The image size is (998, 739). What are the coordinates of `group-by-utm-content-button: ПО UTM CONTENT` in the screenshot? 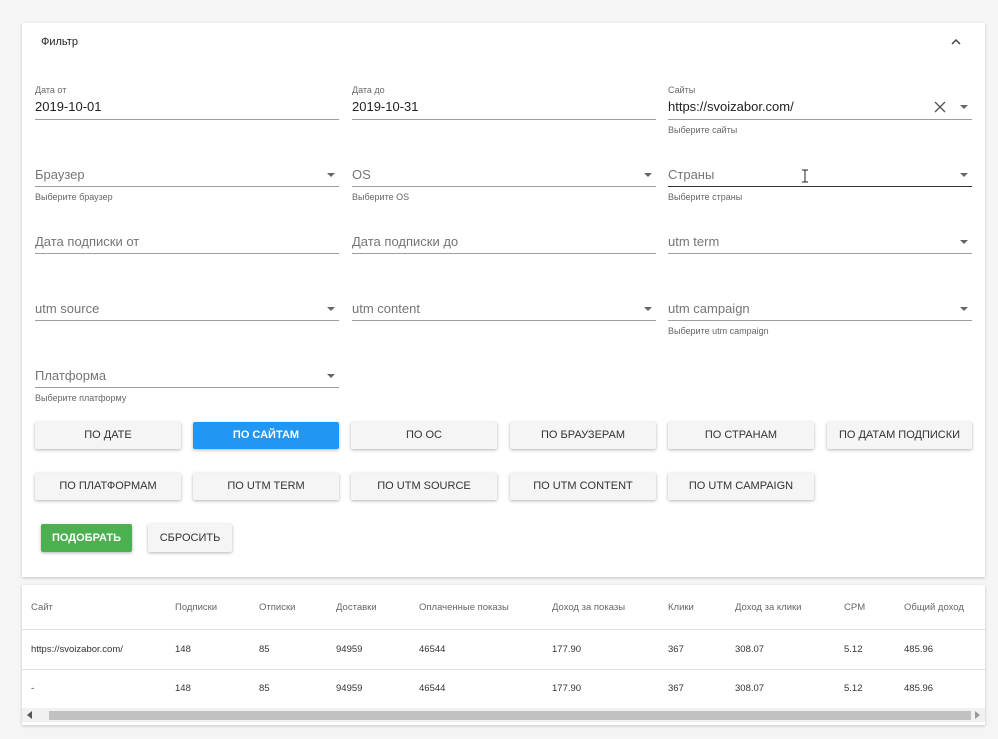 It's located at (583, 486).